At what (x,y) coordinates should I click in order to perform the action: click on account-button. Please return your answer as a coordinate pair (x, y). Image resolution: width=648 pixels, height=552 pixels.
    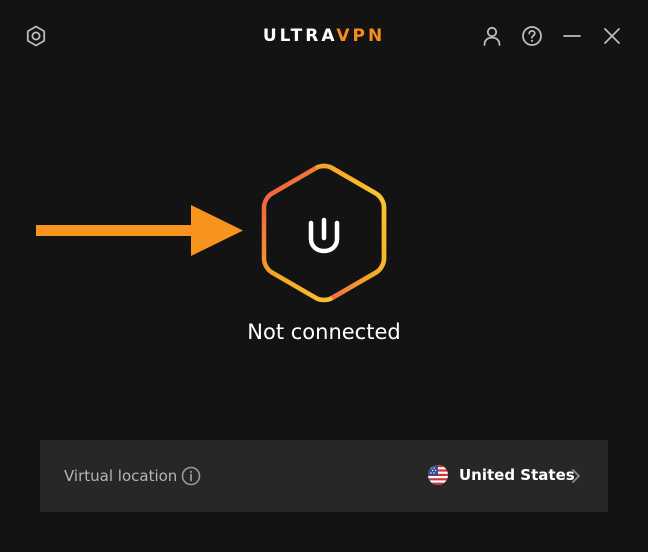
    Looking at the image, I should click on (492, 36).